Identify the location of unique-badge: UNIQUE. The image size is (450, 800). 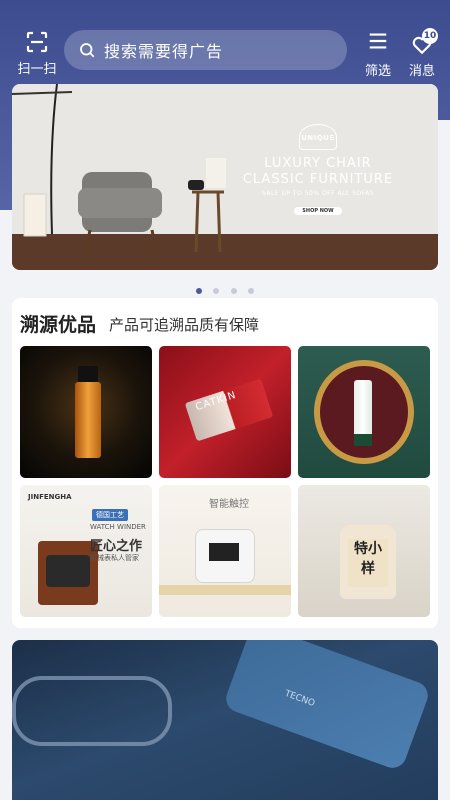
(318, 137).